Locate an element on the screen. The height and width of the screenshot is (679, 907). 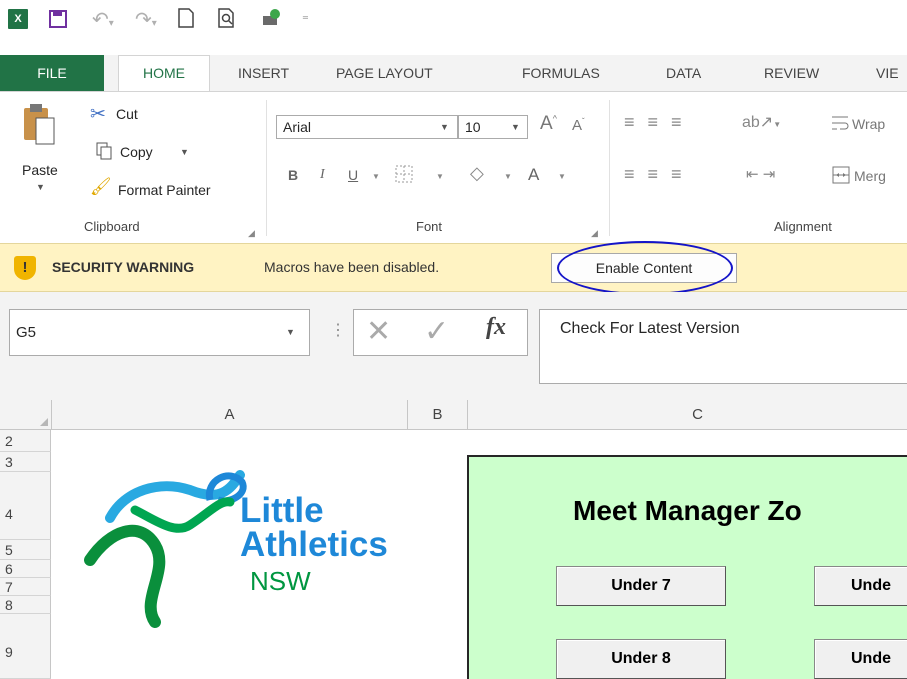
logo-text-athletics: Athletics is located at coordinates (314, 544).